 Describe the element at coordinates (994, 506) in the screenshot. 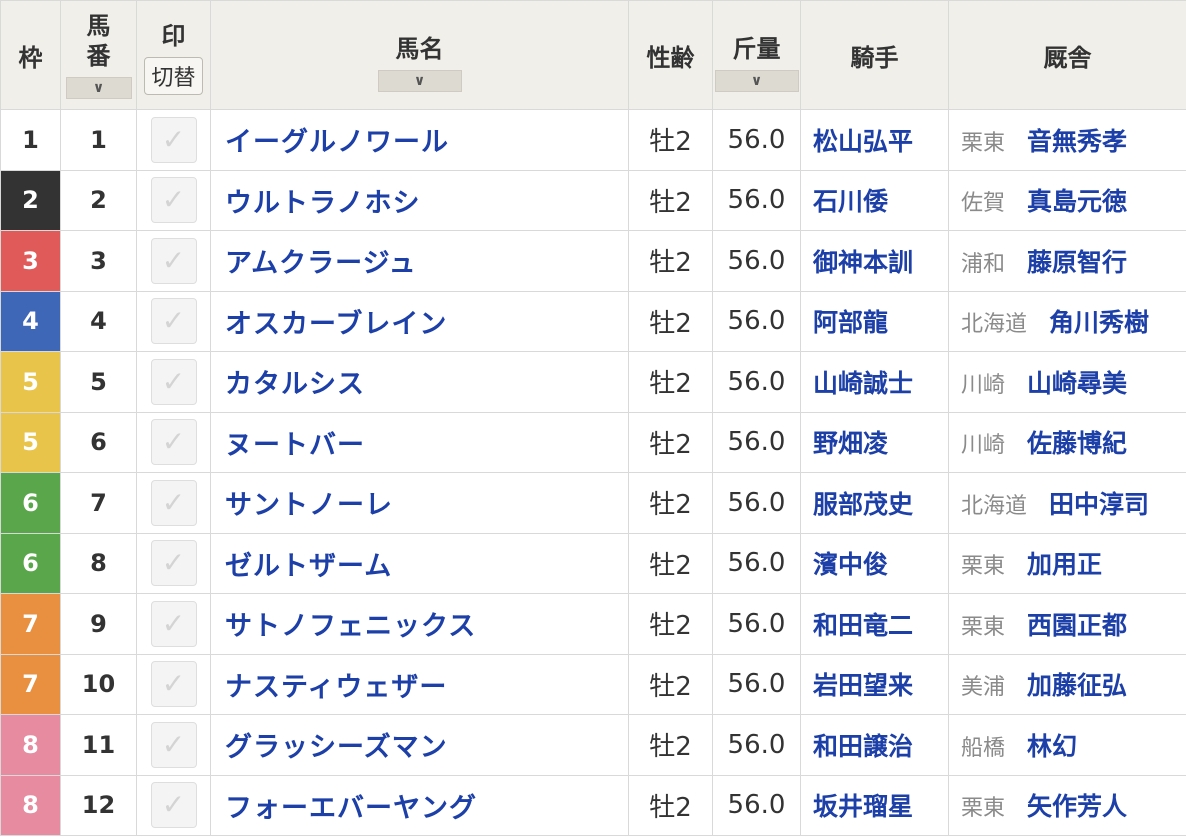

I see `stable-region: 北海道` at that location.